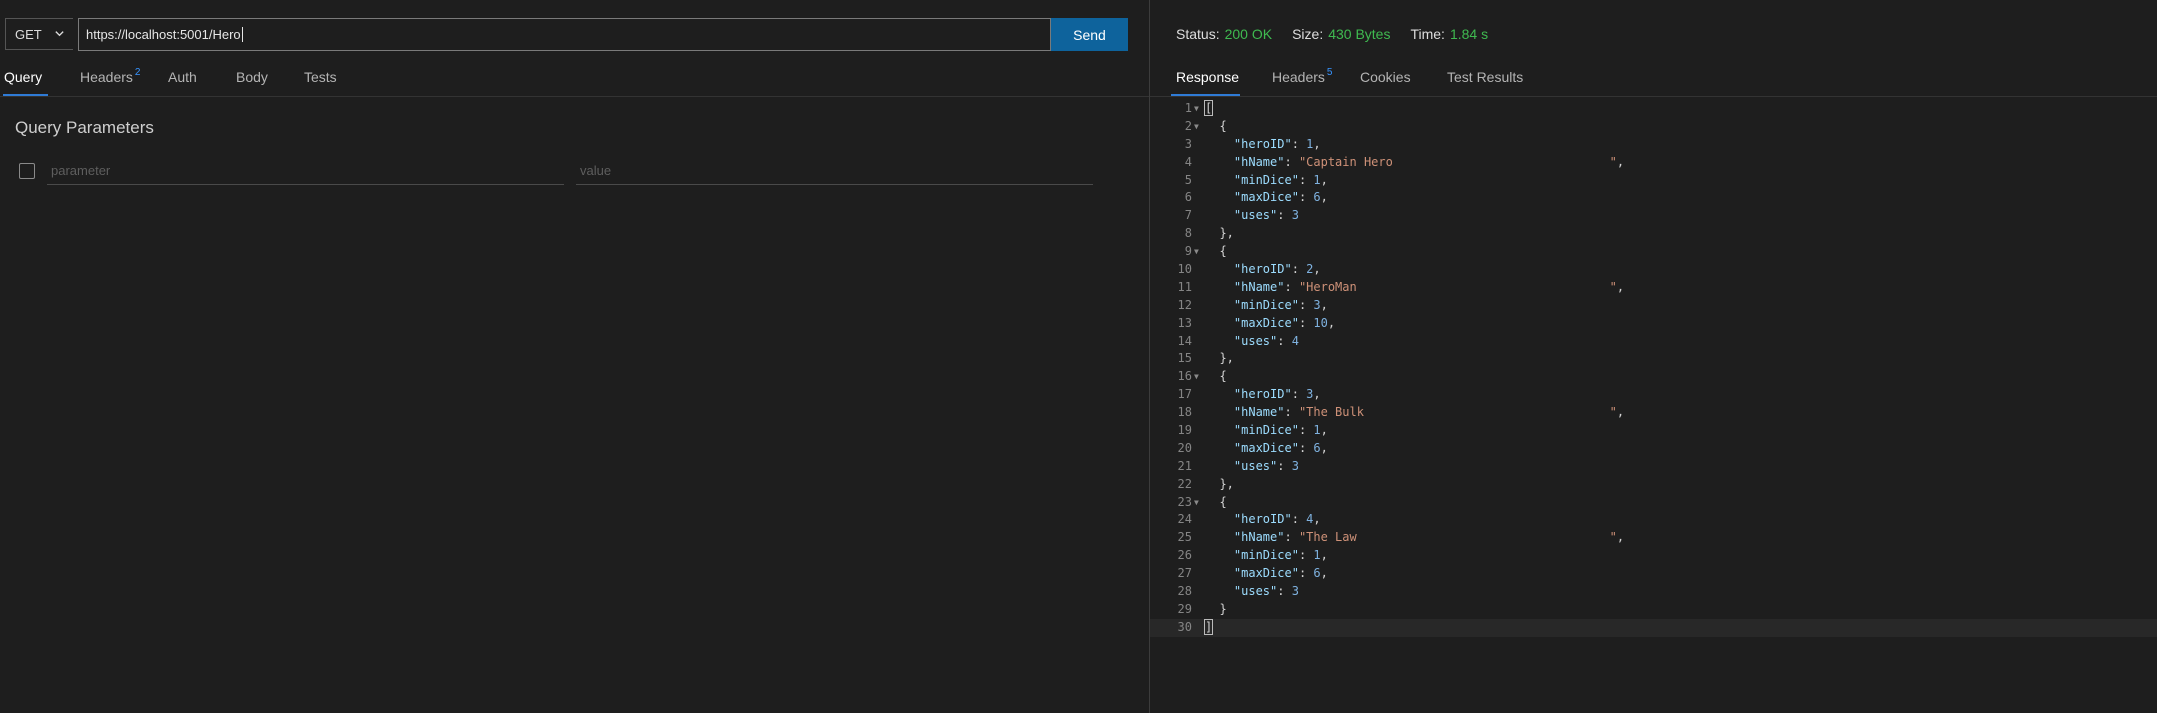  I want to click on code-line: 10 "heroID": 2,, so click(1653, 270).